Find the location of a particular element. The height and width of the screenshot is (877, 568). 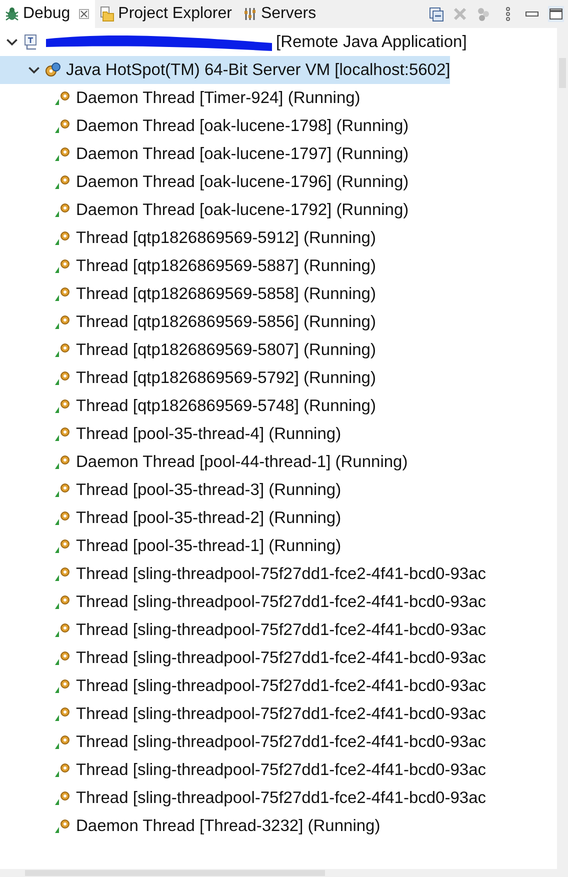

tree-row: [Remote Java Application] is located at coordinates (233, 42).